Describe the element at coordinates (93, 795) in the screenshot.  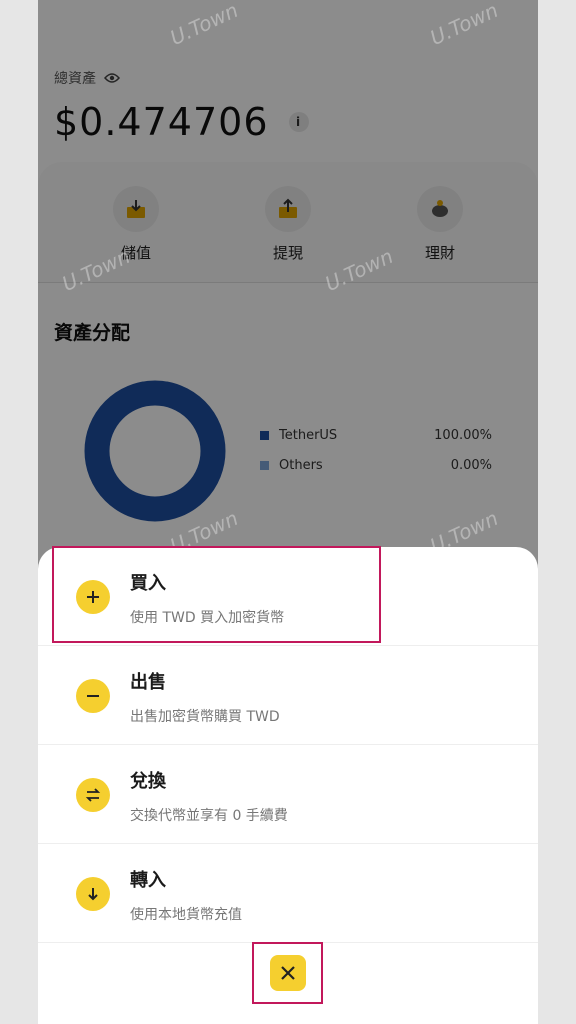
I see `swap-icon` at that location.